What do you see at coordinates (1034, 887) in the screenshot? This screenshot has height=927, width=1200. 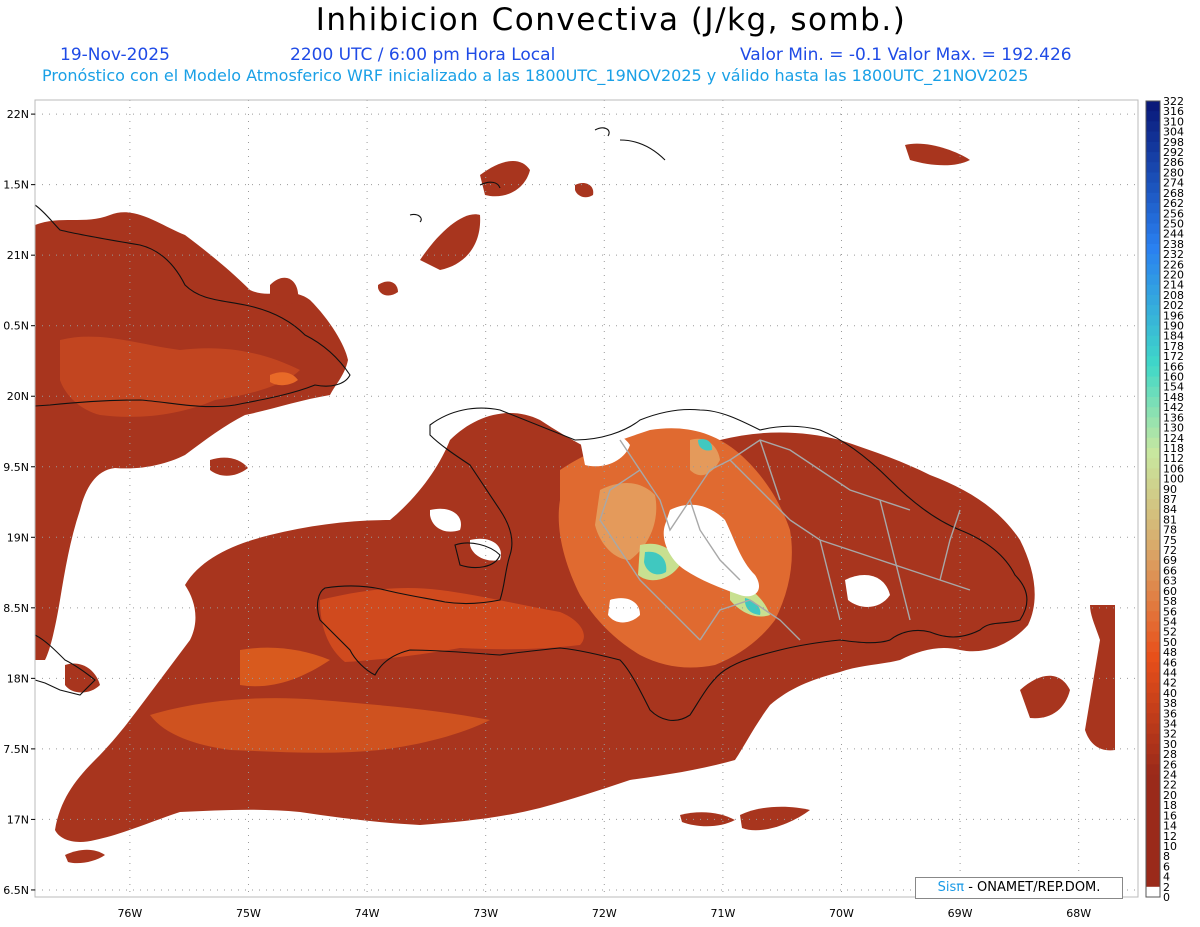 I see `credit-text: - ONAMET/REP.DOM.` at bounding box center [1034, 887].